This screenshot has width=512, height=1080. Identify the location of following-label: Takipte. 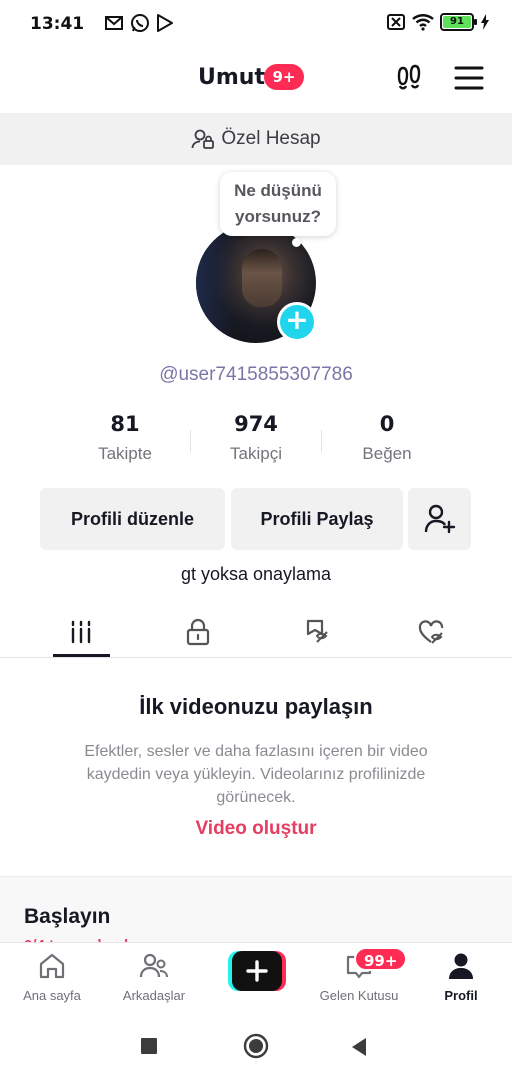
(125, 453).